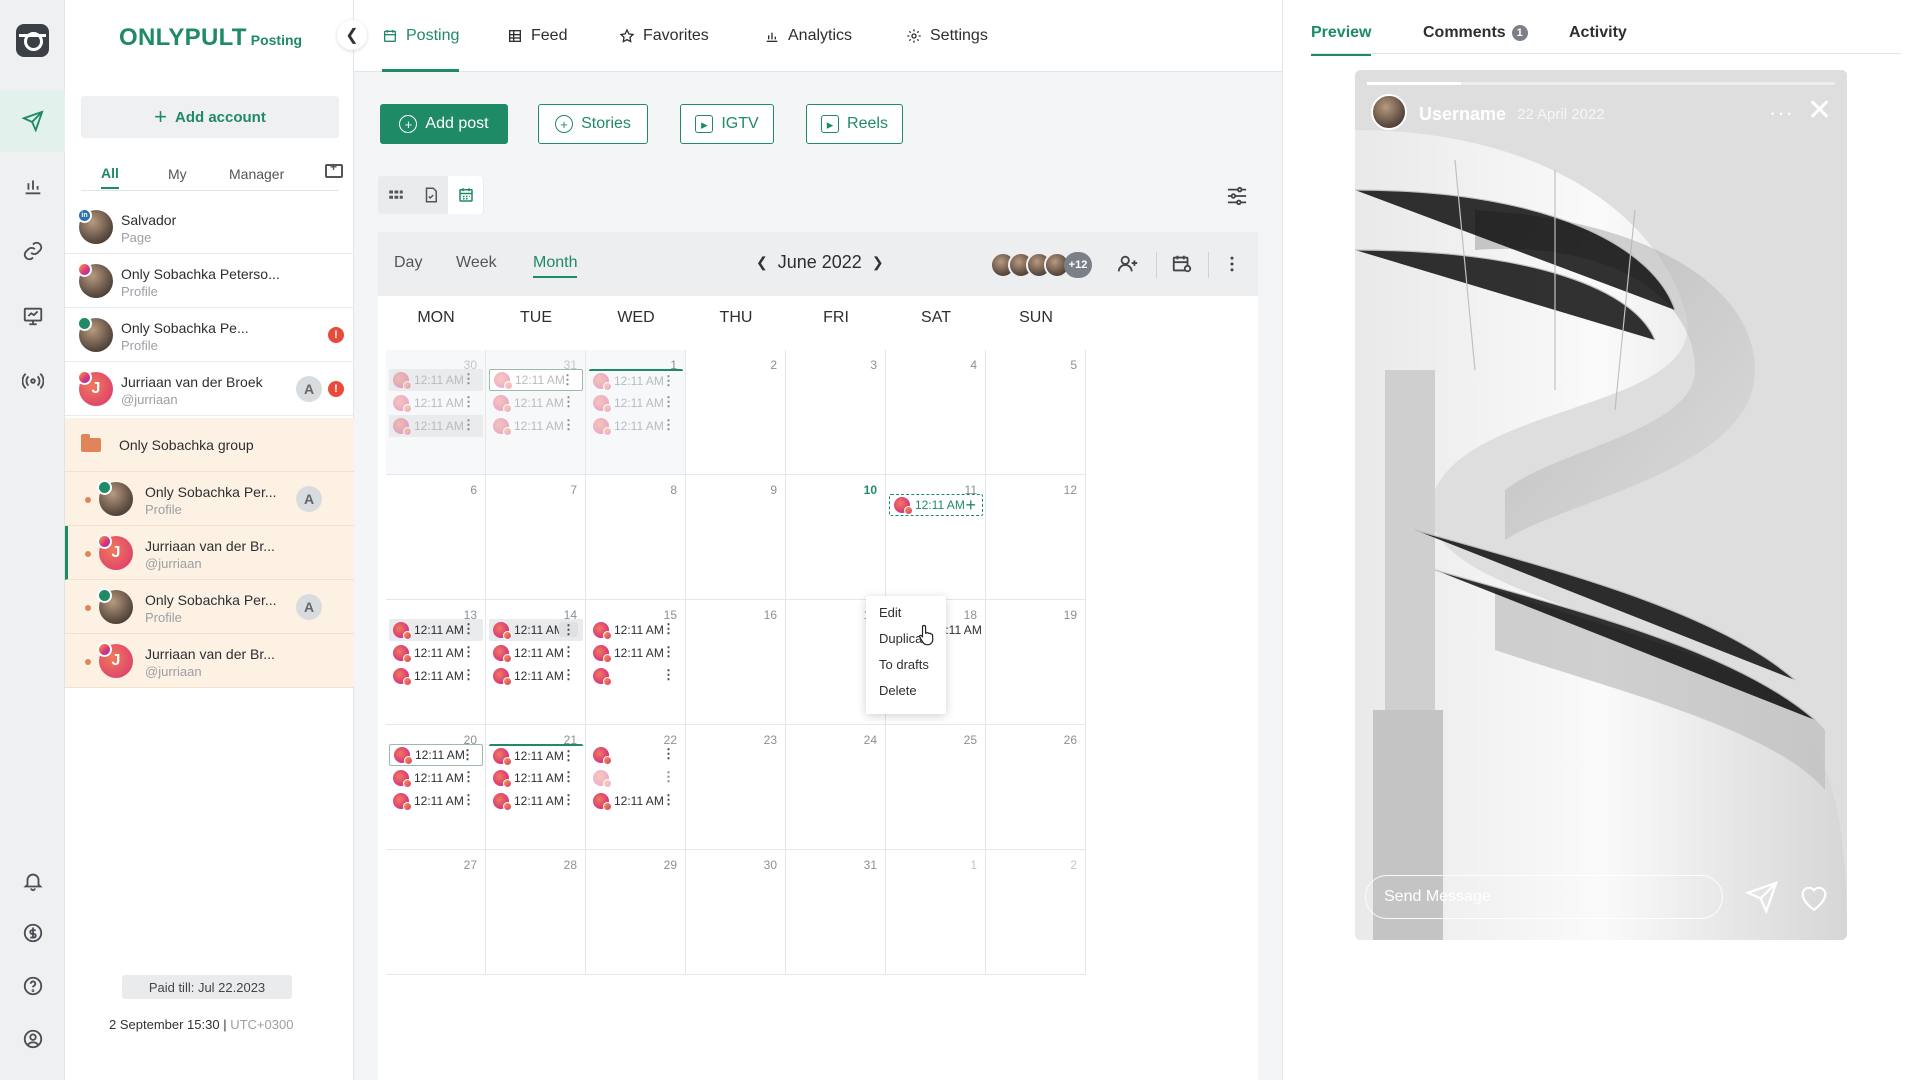 Image resolution: width=1920 pixels, height=1080 pixels. I want to click on day-cell: 22 ⋮ ⋮ 12:11 AM ⋮, so click(636, 787).